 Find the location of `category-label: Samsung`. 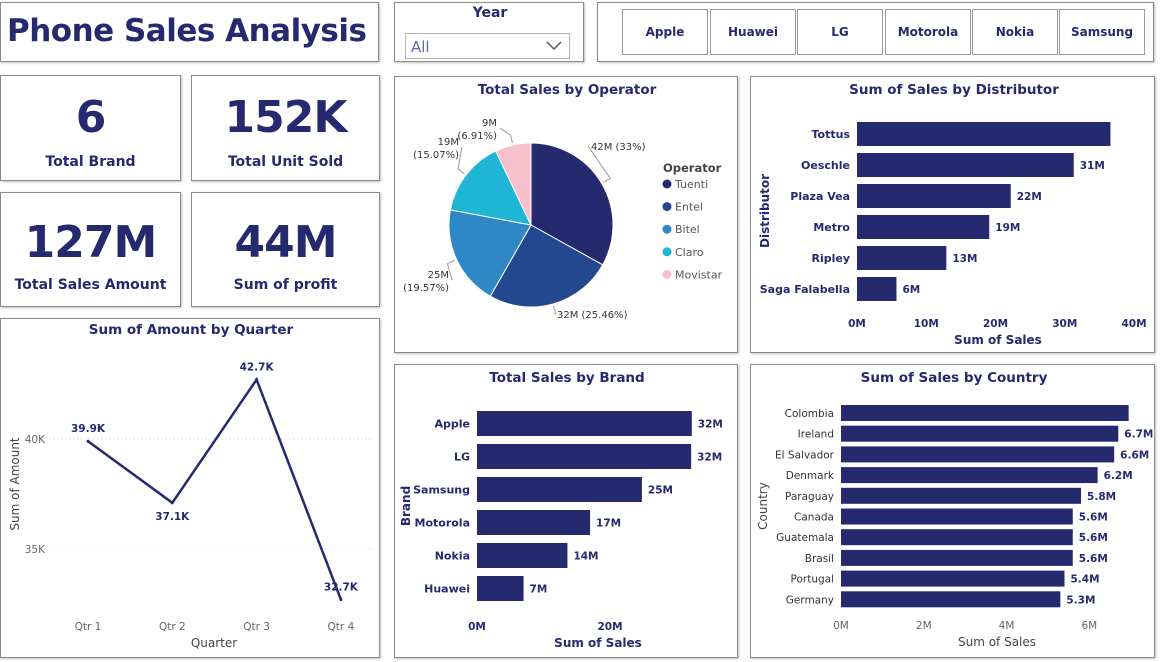

category-label: Samsung is located at coordinates (441, 490).